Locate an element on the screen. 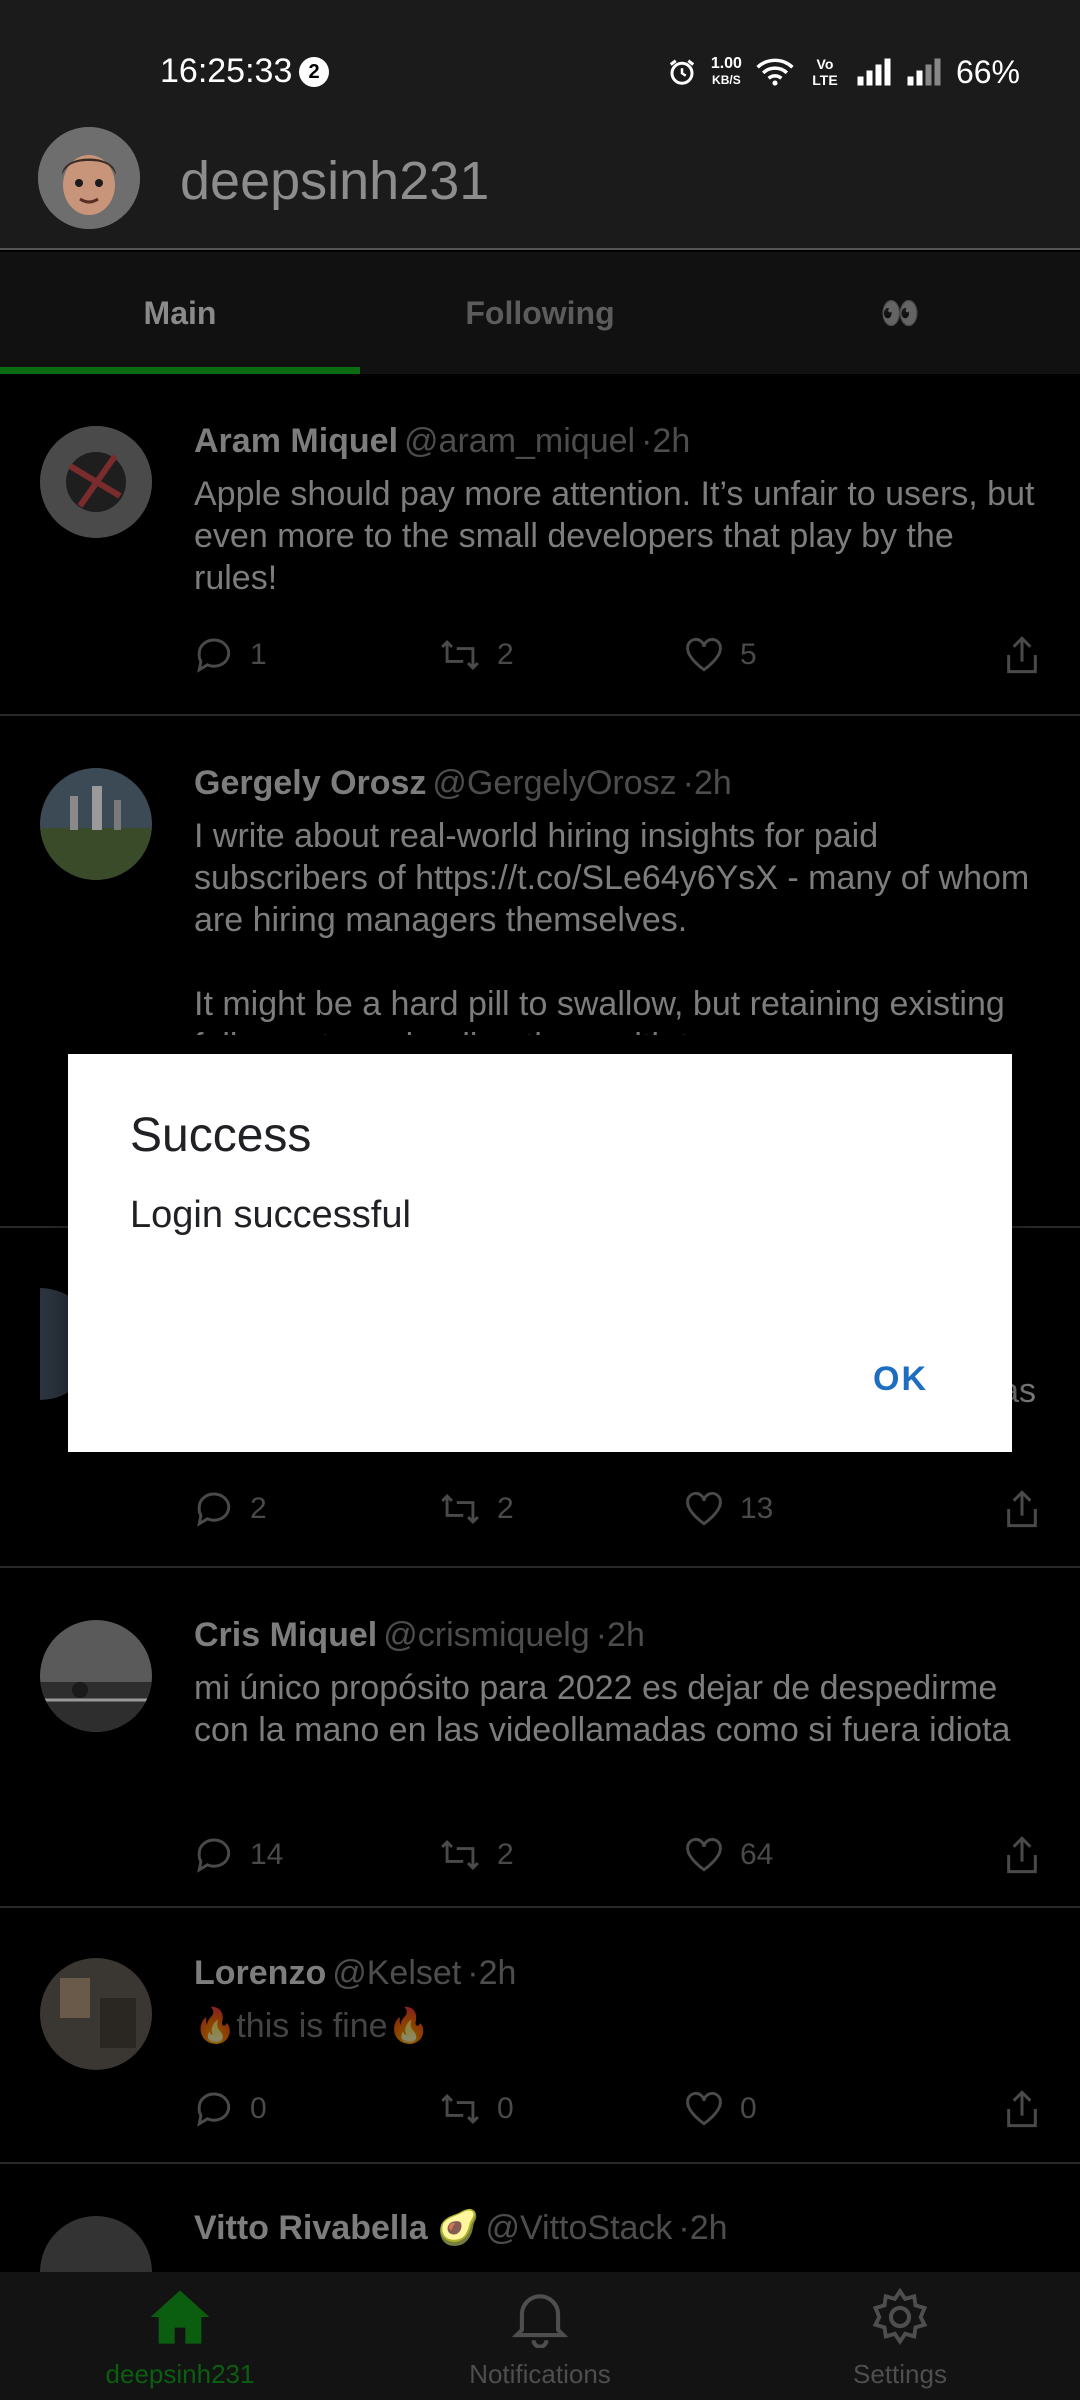  bottom-navigation: deepsinh231 Notifications Settings is located at coordinates (540, 2336).